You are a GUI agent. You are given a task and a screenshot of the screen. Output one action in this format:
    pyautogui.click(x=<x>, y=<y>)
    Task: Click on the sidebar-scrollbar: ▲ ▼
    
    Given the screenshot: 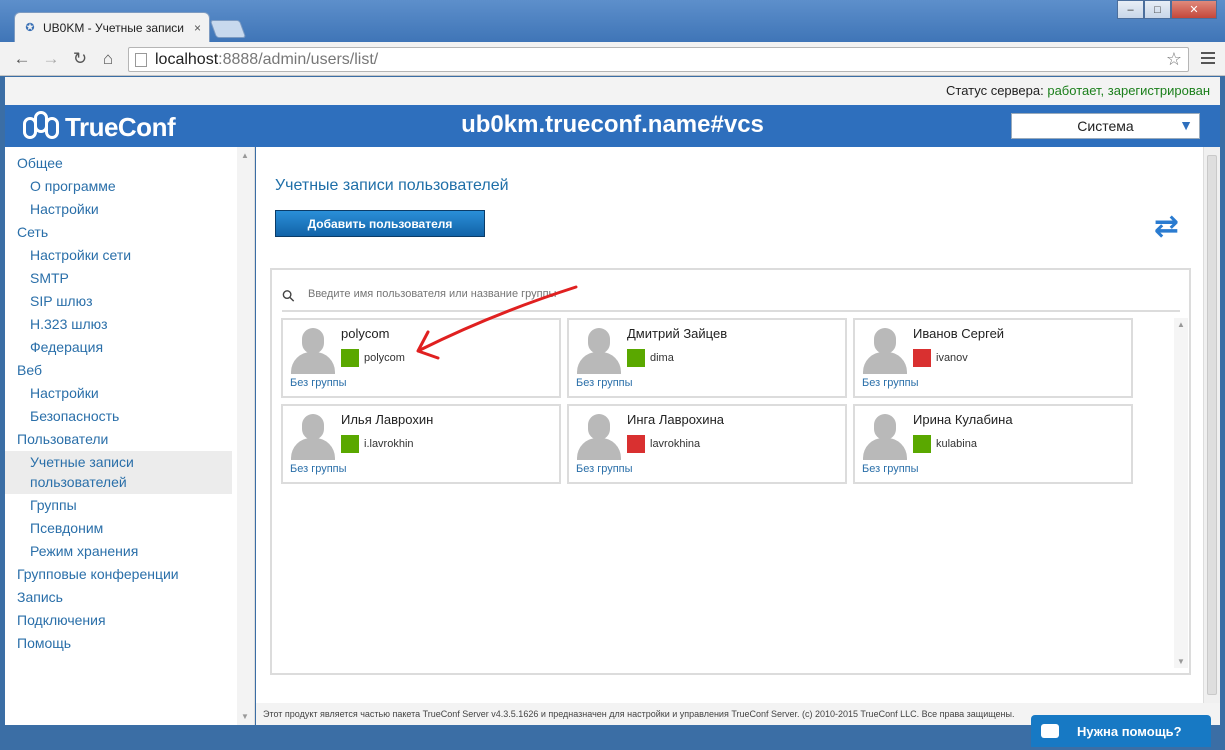 What is the action you would take?
    pyautogui.click(x=245, y=436)
    